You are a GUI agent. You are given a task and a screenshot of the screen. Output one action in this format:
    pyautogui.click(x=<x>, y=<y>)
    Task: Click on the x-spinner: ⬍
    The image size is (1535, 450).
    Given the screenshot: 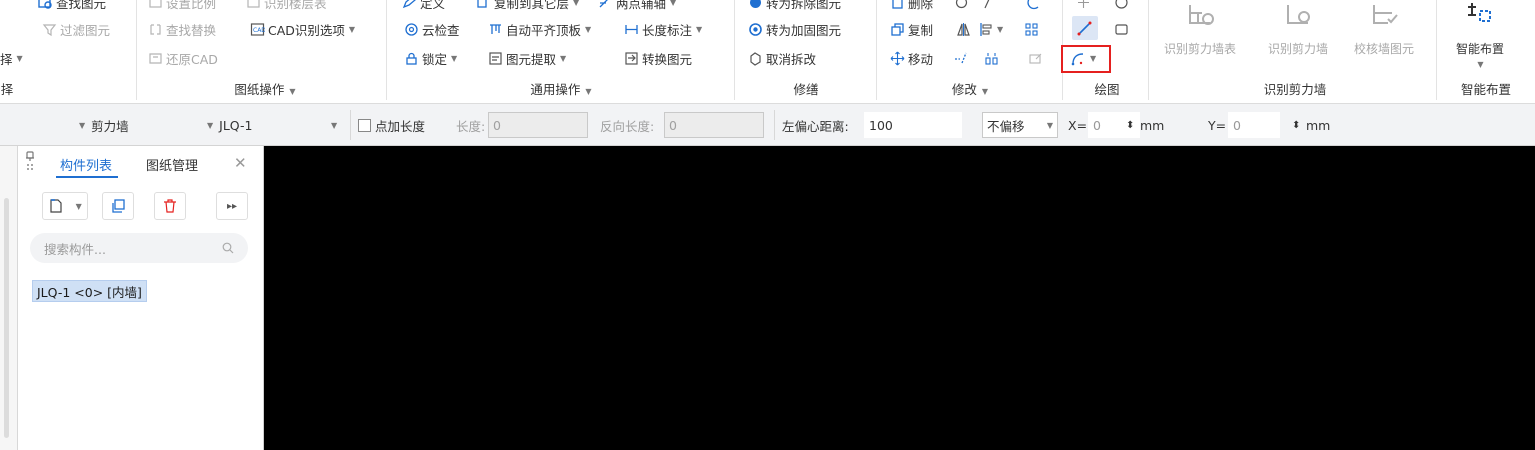 What is the action you would take?
    pyautogui.click(x=1130, y=125)
    